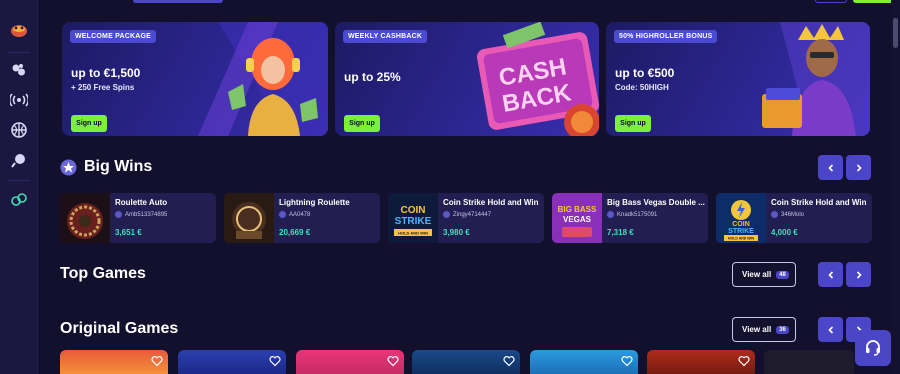  Describe the element at coordinates (141, 202) in the screenshot. I see `game-name: Roulette Auto` at that location.